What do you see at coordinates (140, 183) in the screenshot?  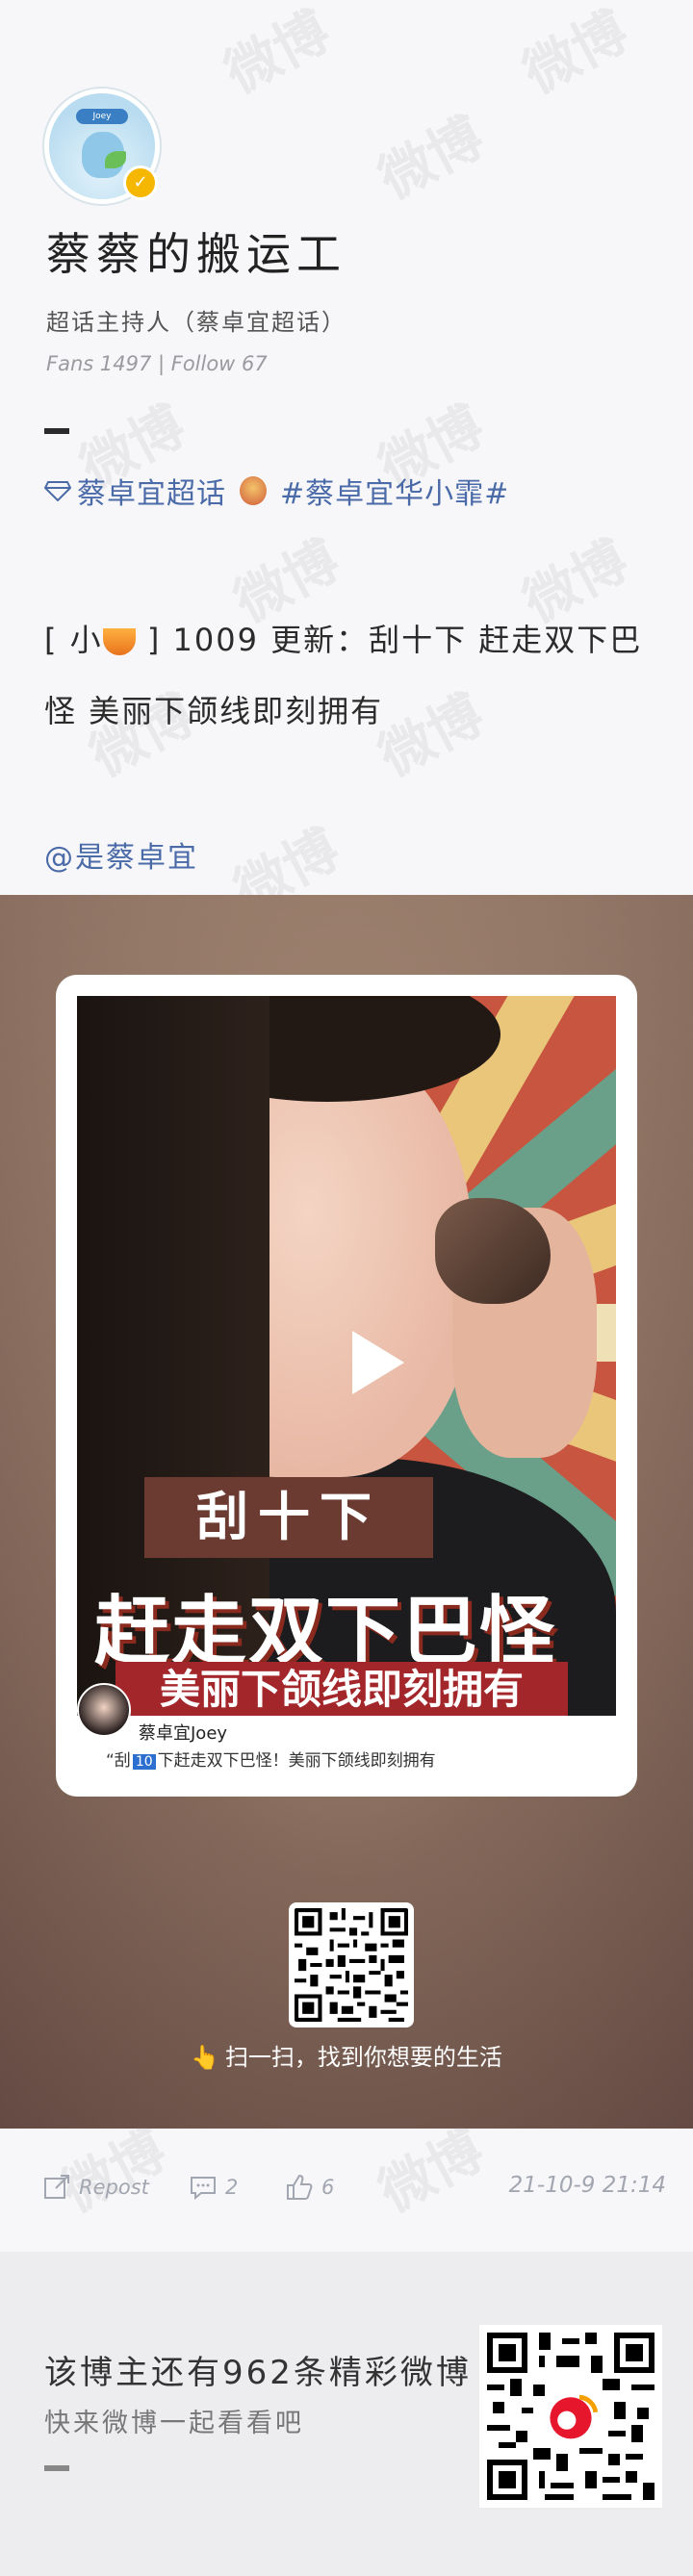 I see `verified-badge-icon: ✓` at bounding box center [140, 183].